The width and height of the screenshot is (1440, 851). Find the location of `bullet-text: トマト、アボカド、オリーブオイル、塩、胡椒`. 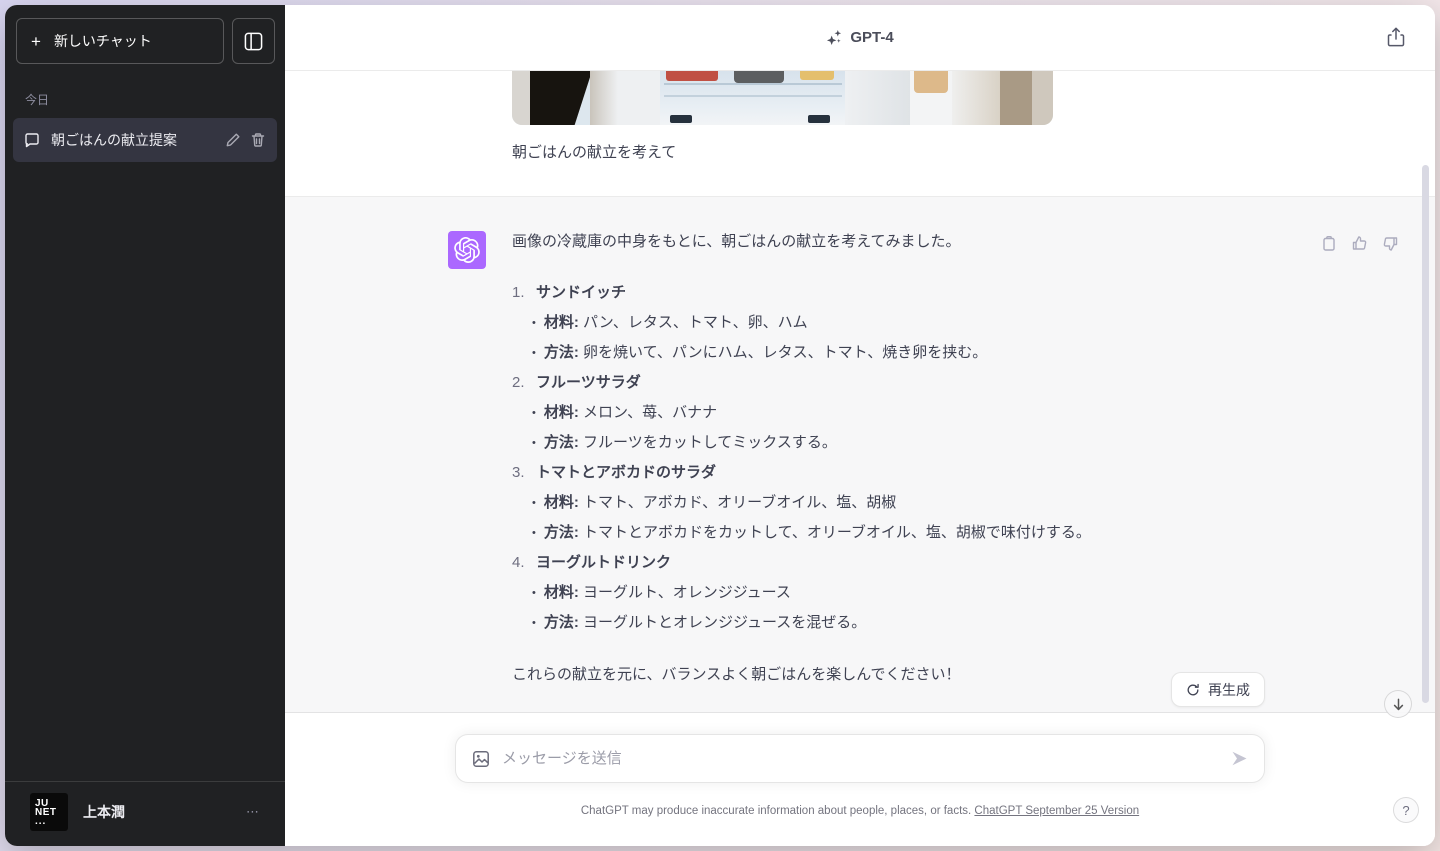

bullet-text: トマト、アボカド、オリーブオイル、塩、胡椒 is located at coordinates (740, 502).